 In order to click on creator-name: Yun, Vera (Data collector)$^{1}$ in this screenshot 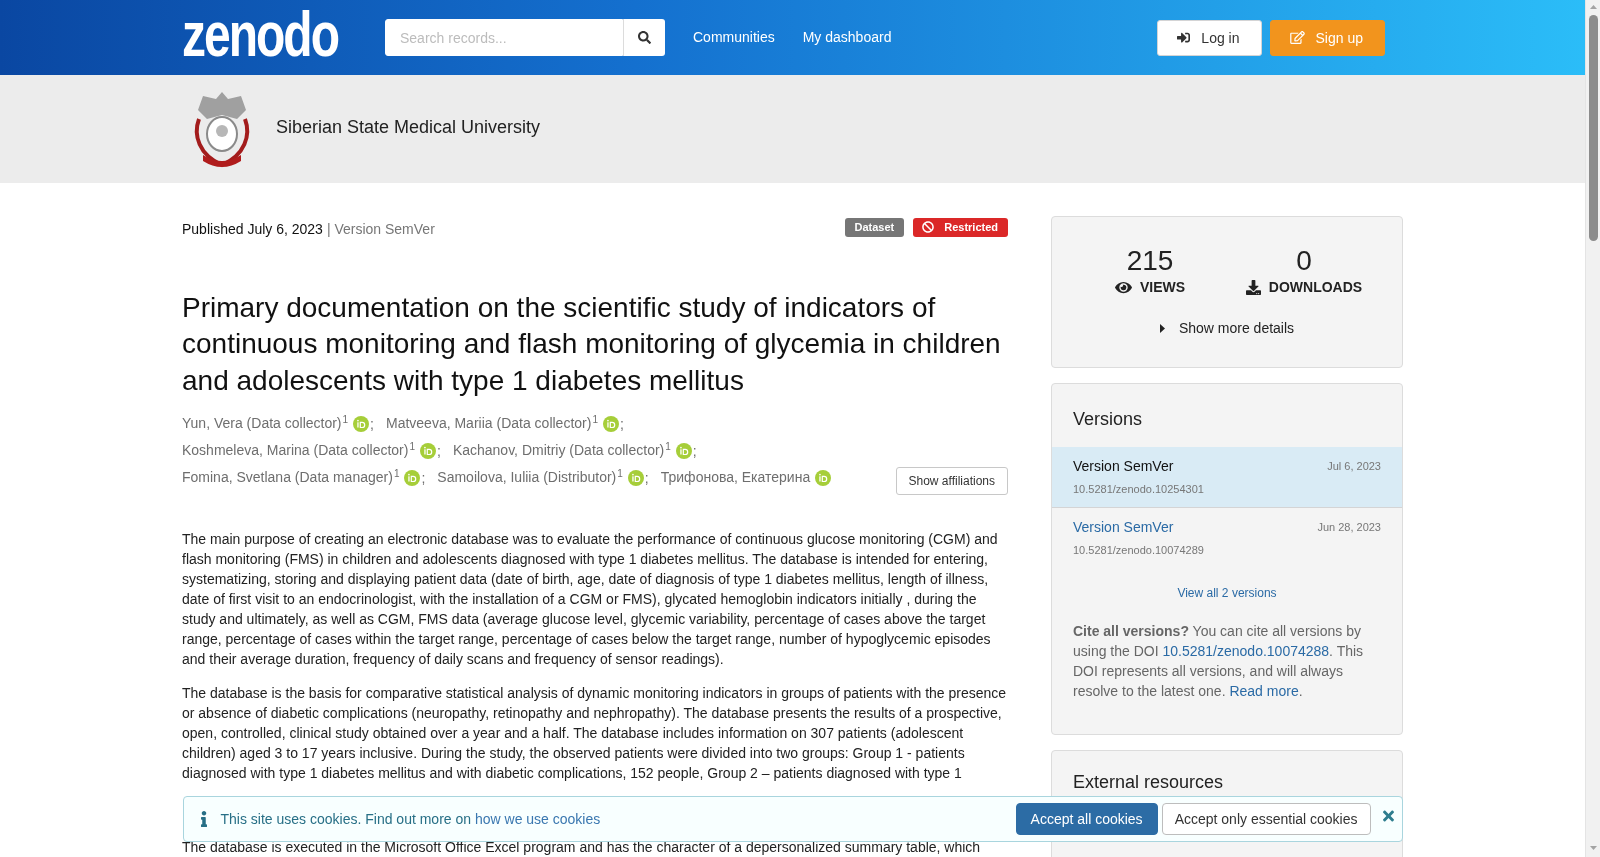, I will do `click(265, 424)`.